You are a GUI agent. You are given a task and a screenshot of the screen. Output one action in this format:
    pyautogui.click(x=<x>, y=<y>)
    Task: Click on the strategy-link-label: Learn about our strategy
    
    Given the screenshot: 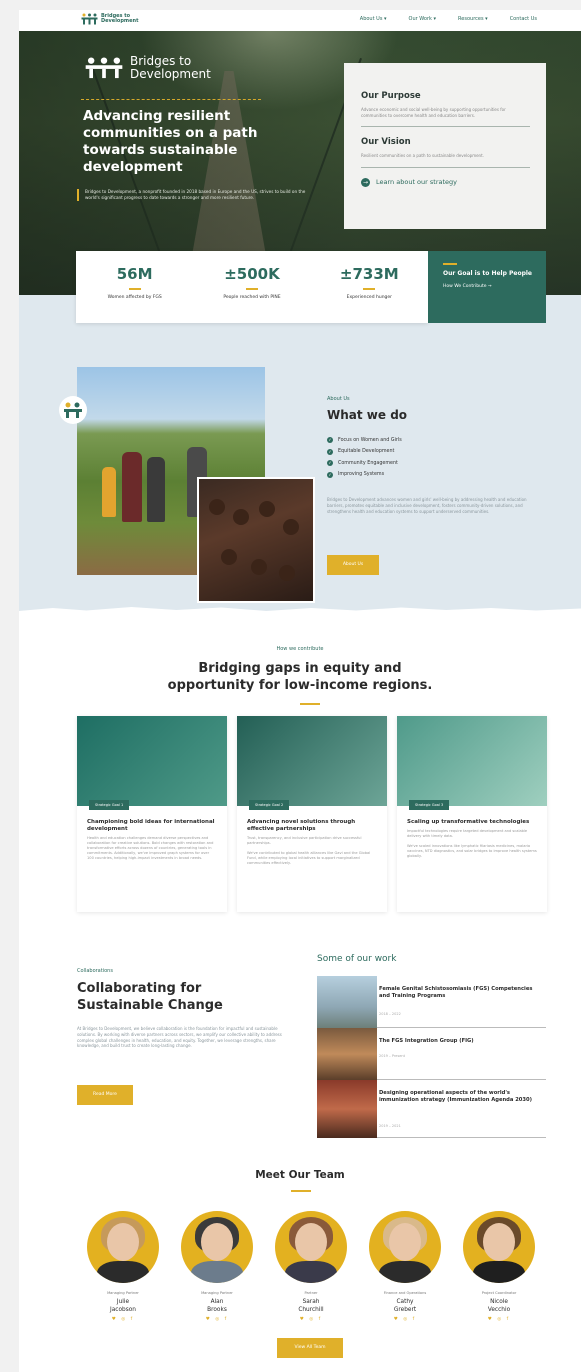 What is the action you would take?
    pyautogui.click(x=416, y=182)
    